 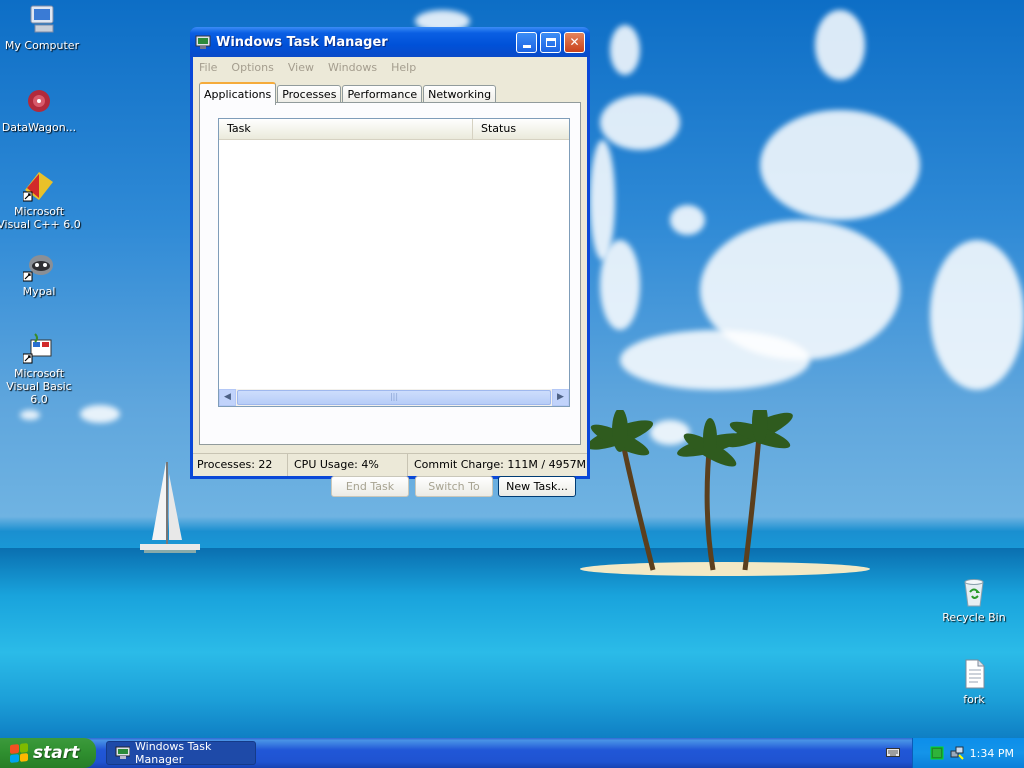 What do you see at coordinates (38, 187) in the screenshot?
I see `visual-cpp-icon` at bounding box center [38, 187].